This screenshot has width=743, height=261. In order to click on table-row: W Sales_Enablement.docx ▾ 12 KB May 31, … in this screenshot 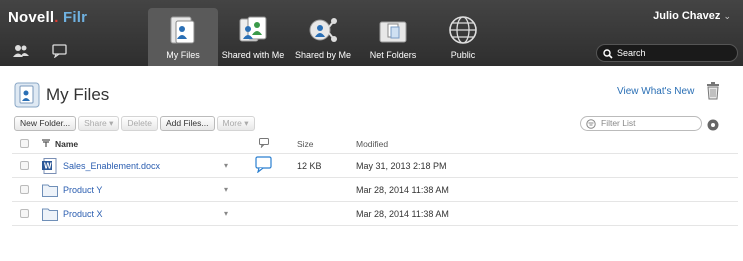, I will do `click(375, 166)`.